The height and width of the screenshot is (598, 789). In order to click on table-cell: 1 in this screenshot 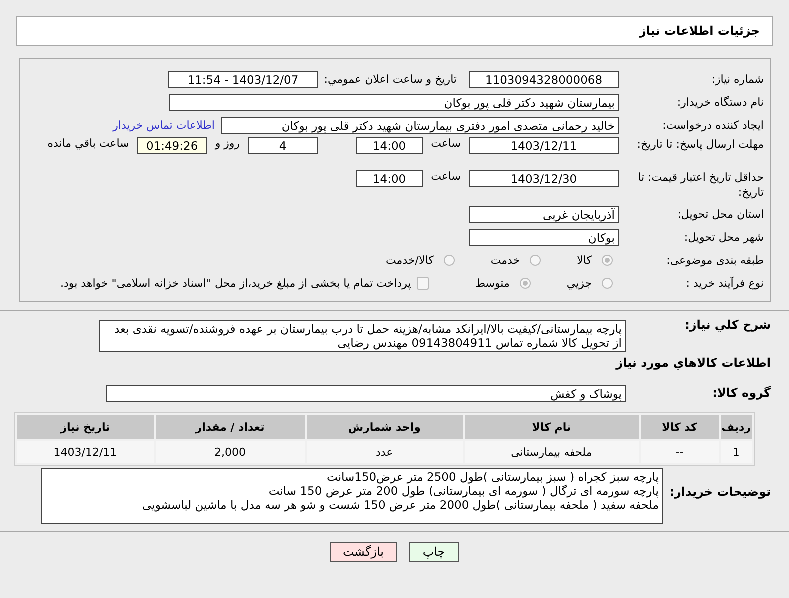, I will do `click(736, 452)`.